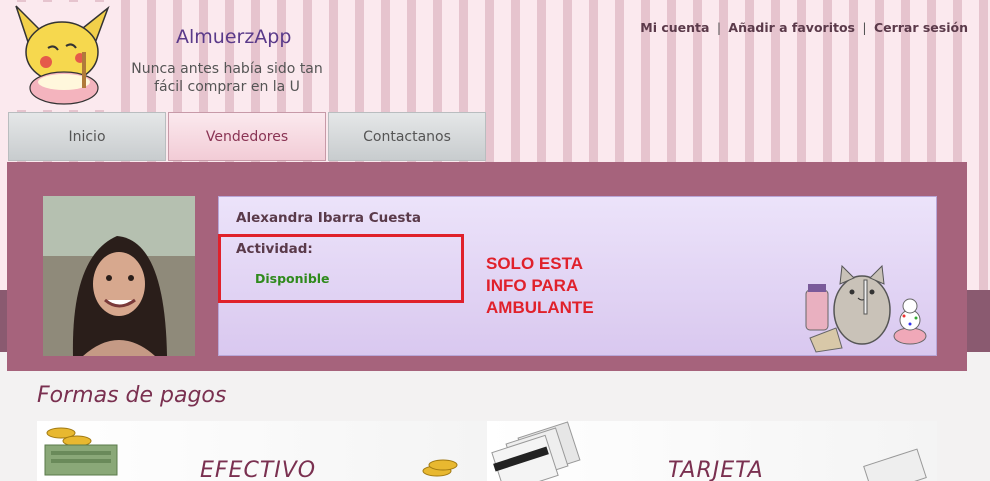  I want to click on tab-label: Contactanos, so click(407, 136).